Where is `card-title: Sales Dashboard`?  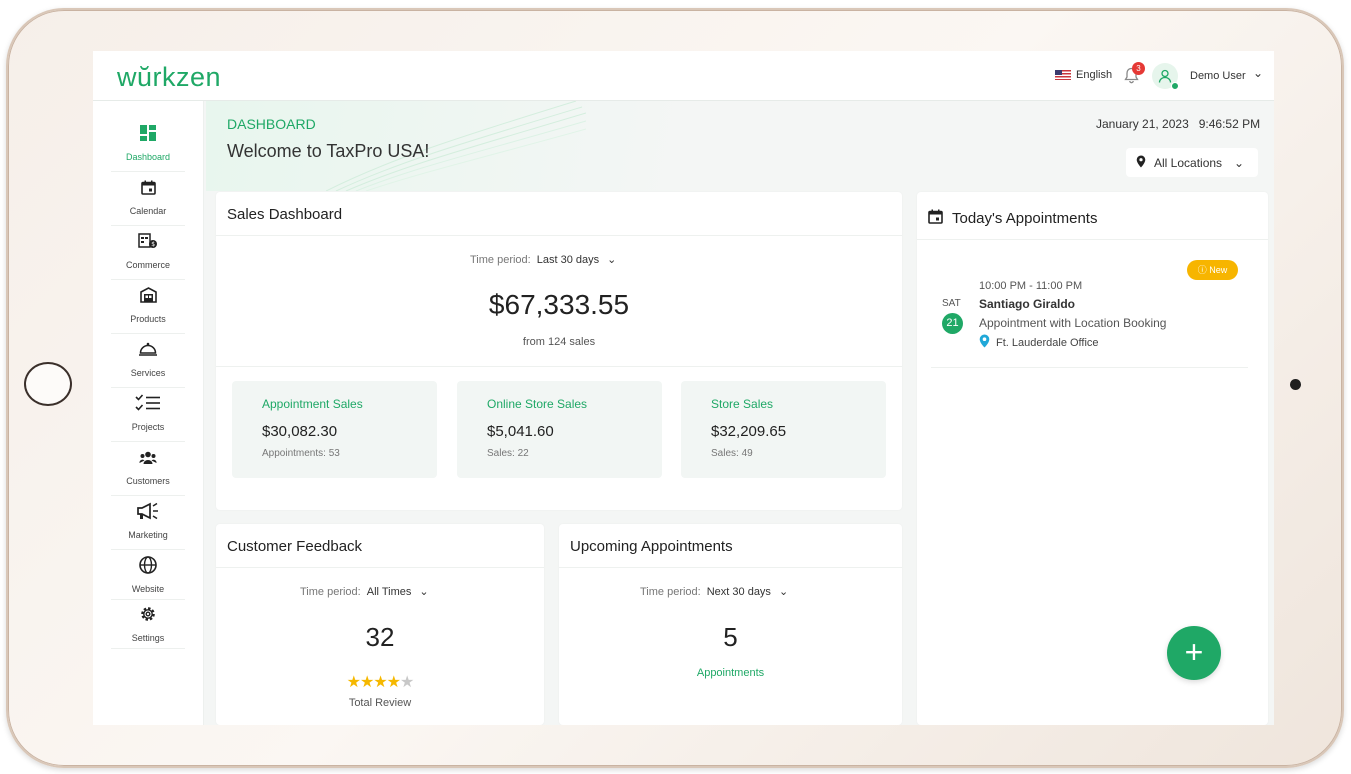
card-title: Sales Dashboard is located at coordinates (285, 214).